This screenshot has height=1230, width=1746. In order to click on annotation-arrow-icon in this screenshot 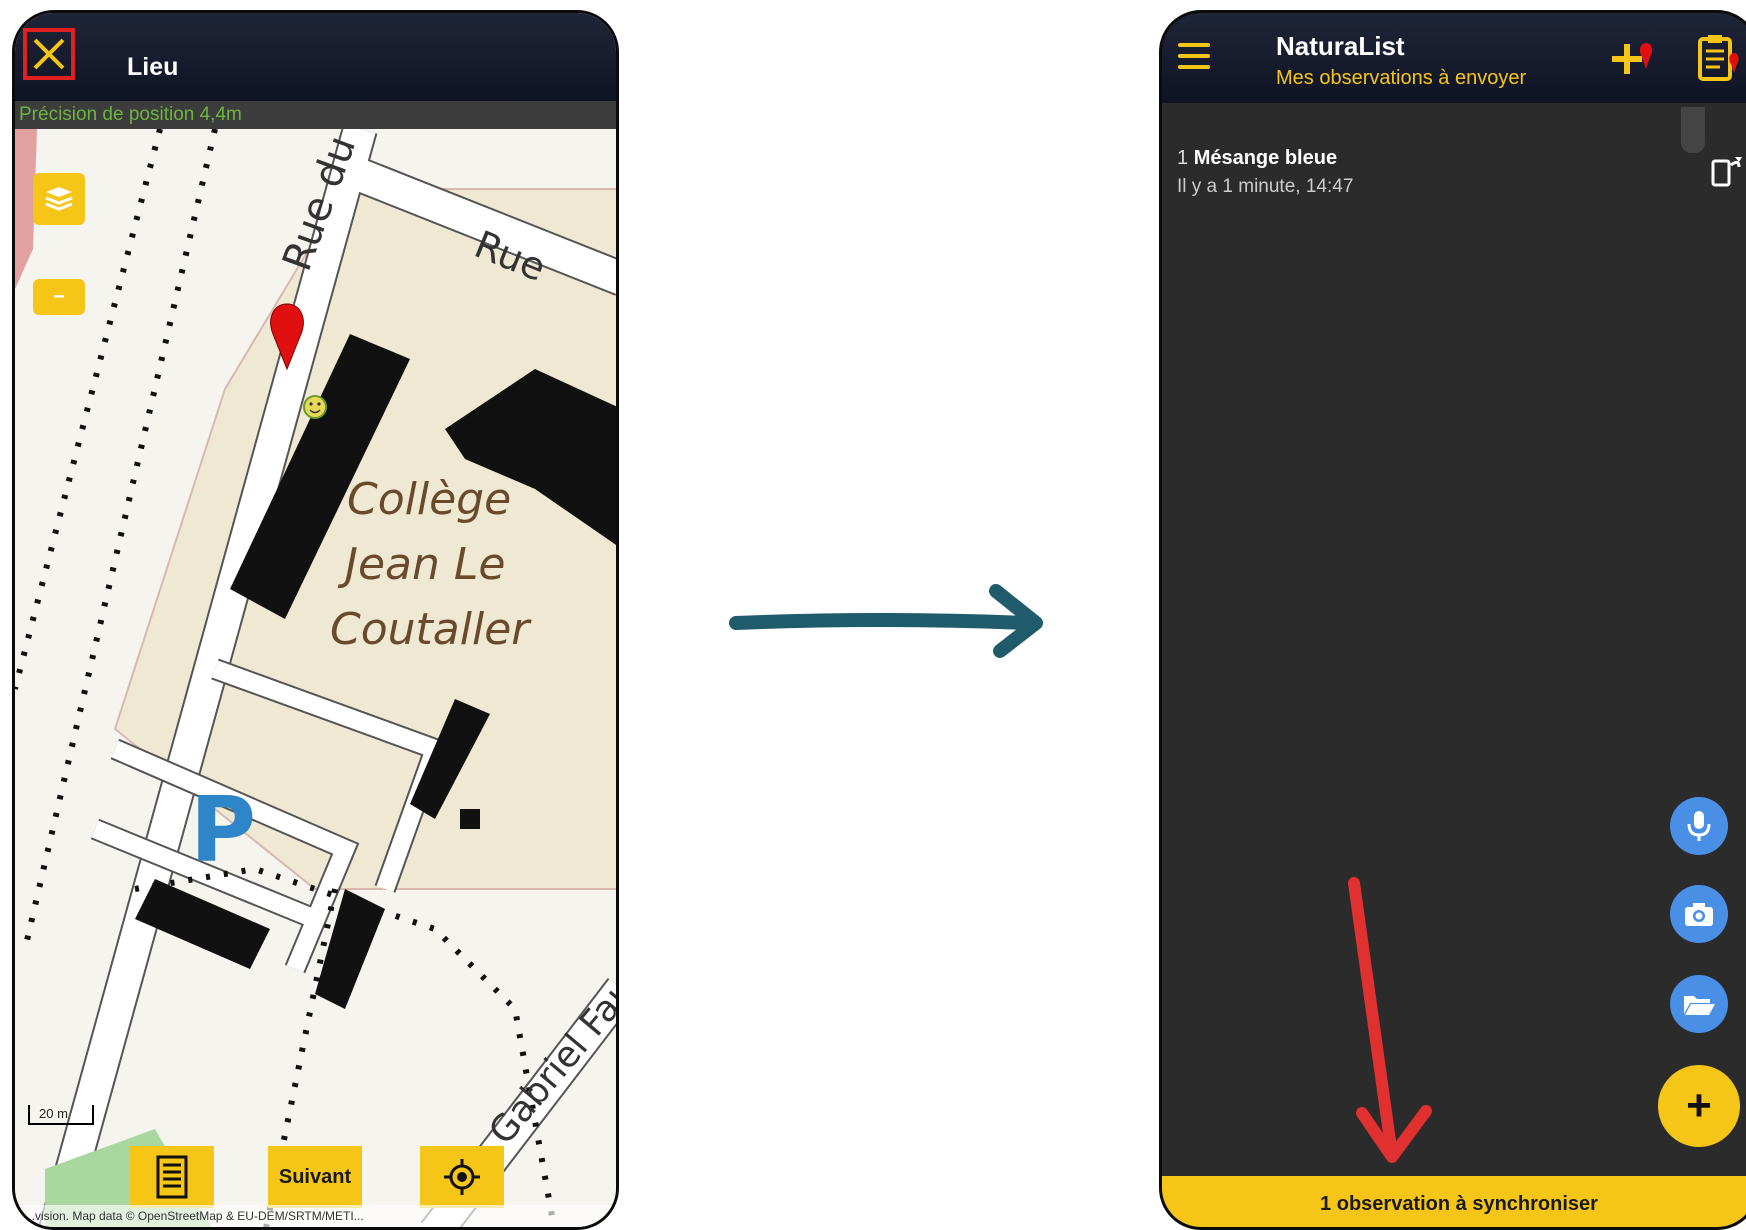, I will do `click(1390, 1020)`.